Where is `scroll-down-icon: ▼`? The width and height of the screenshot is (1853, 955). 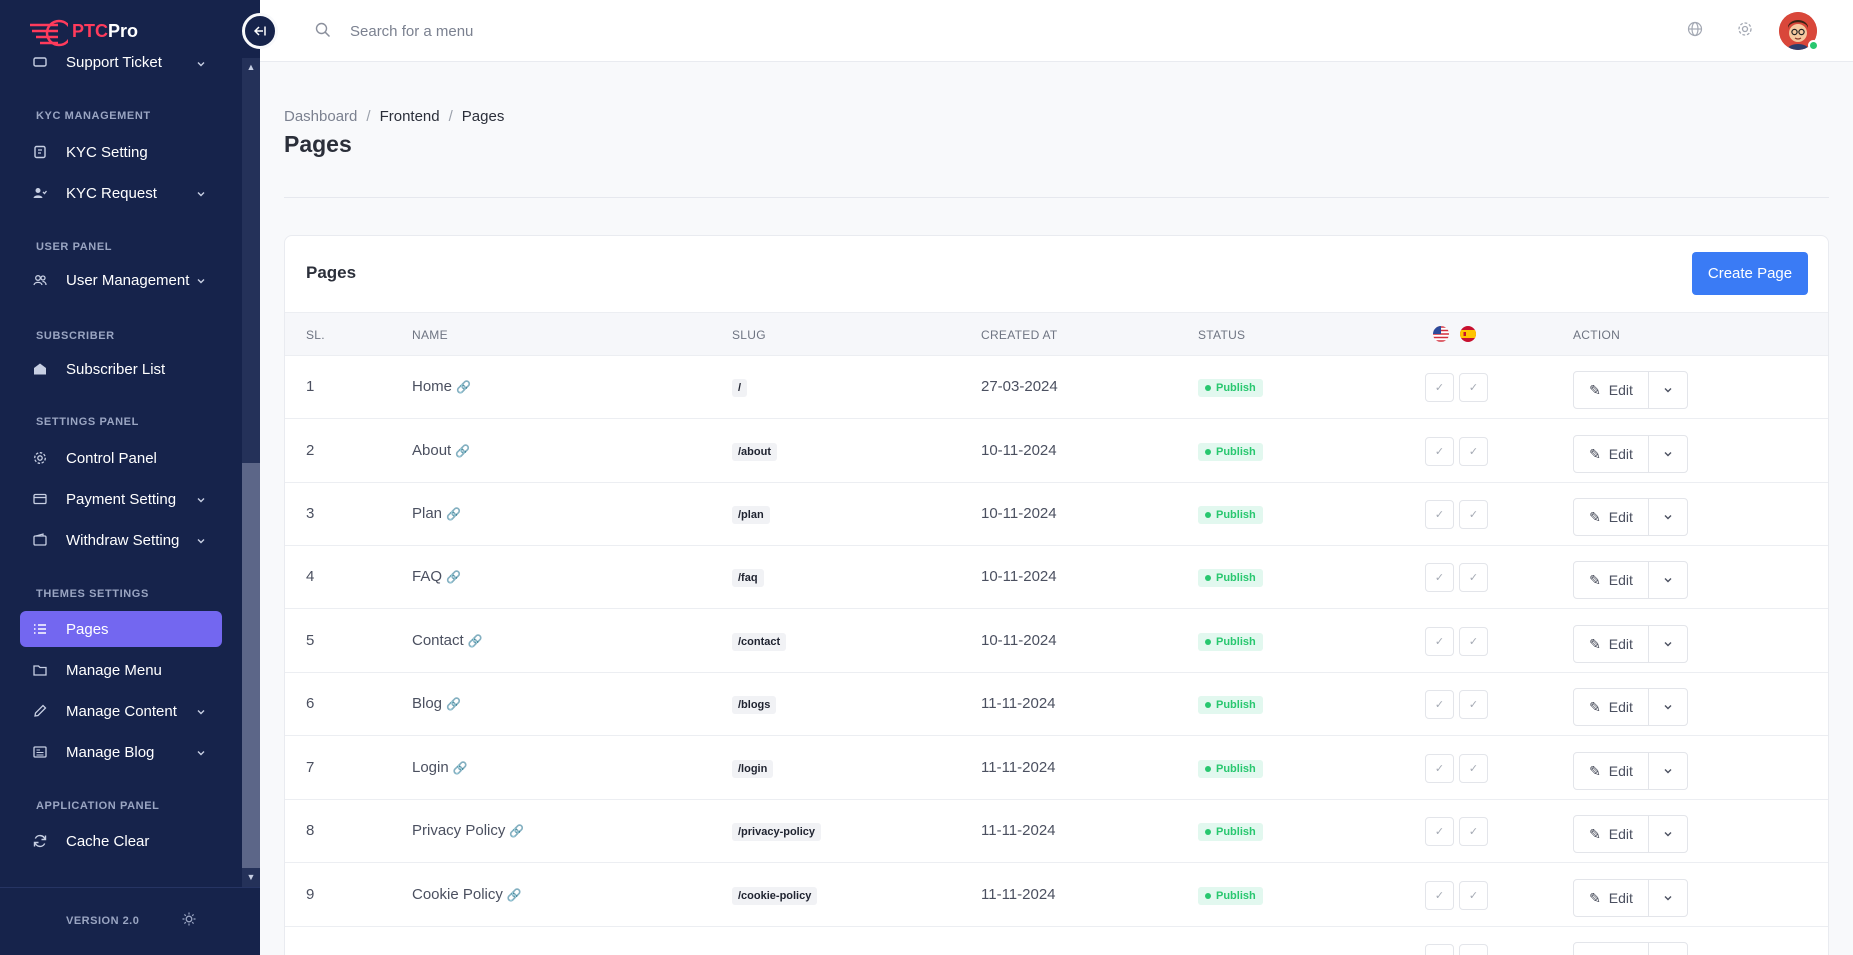 scroll-down-icon: ▼ is located at coordinates (251, 879).